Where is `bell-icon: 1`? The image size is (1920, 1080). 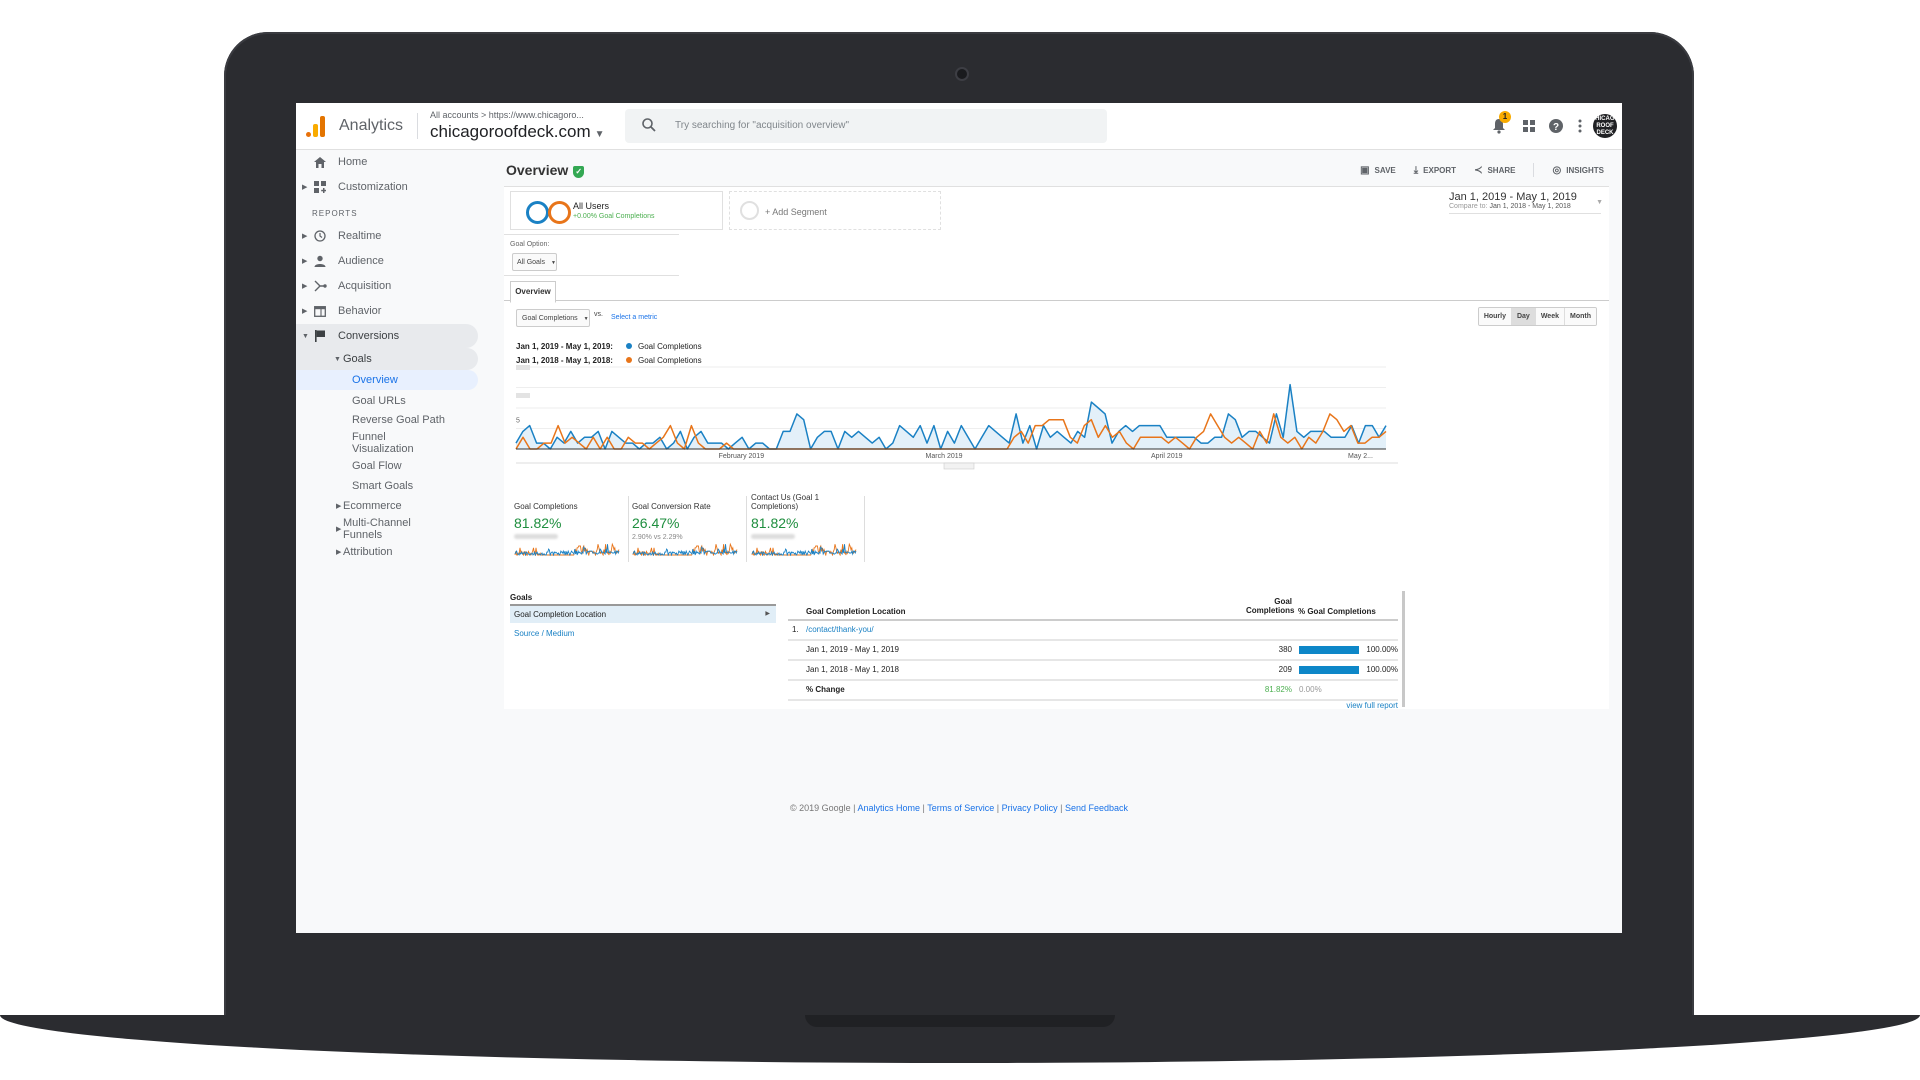 bell-icon: 1 is located at coordinates (1499, 125).